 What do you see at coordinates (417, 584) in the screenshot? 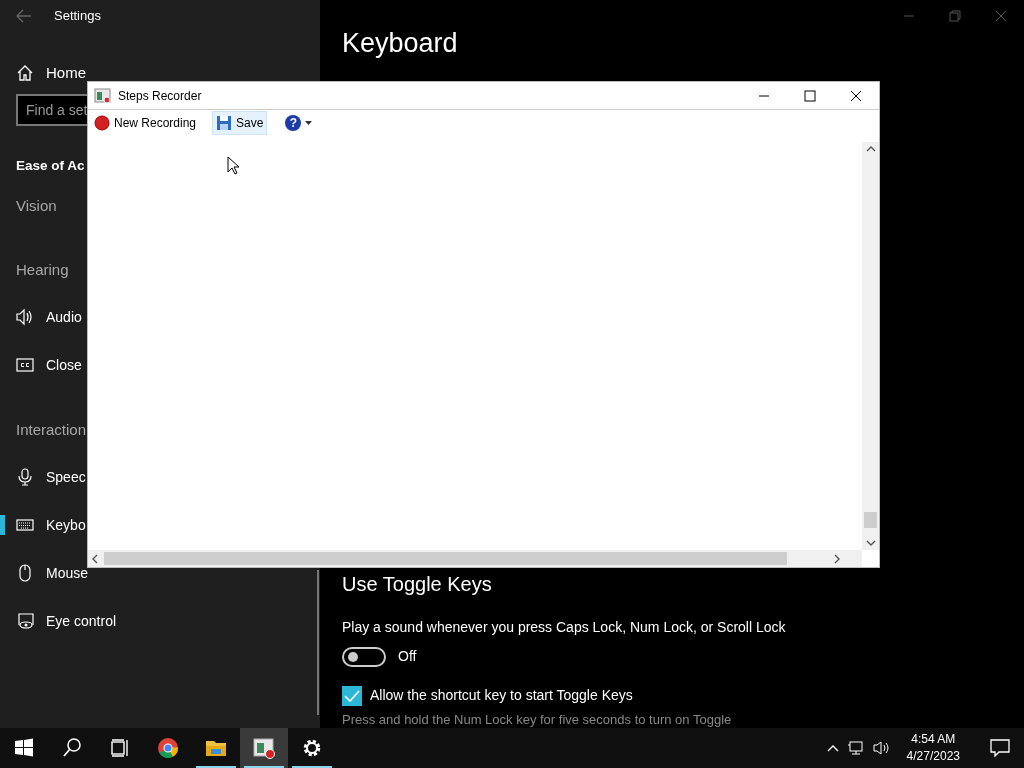
I see `section-heading: Use Toggle Keys` at bounding box center [417, 584].